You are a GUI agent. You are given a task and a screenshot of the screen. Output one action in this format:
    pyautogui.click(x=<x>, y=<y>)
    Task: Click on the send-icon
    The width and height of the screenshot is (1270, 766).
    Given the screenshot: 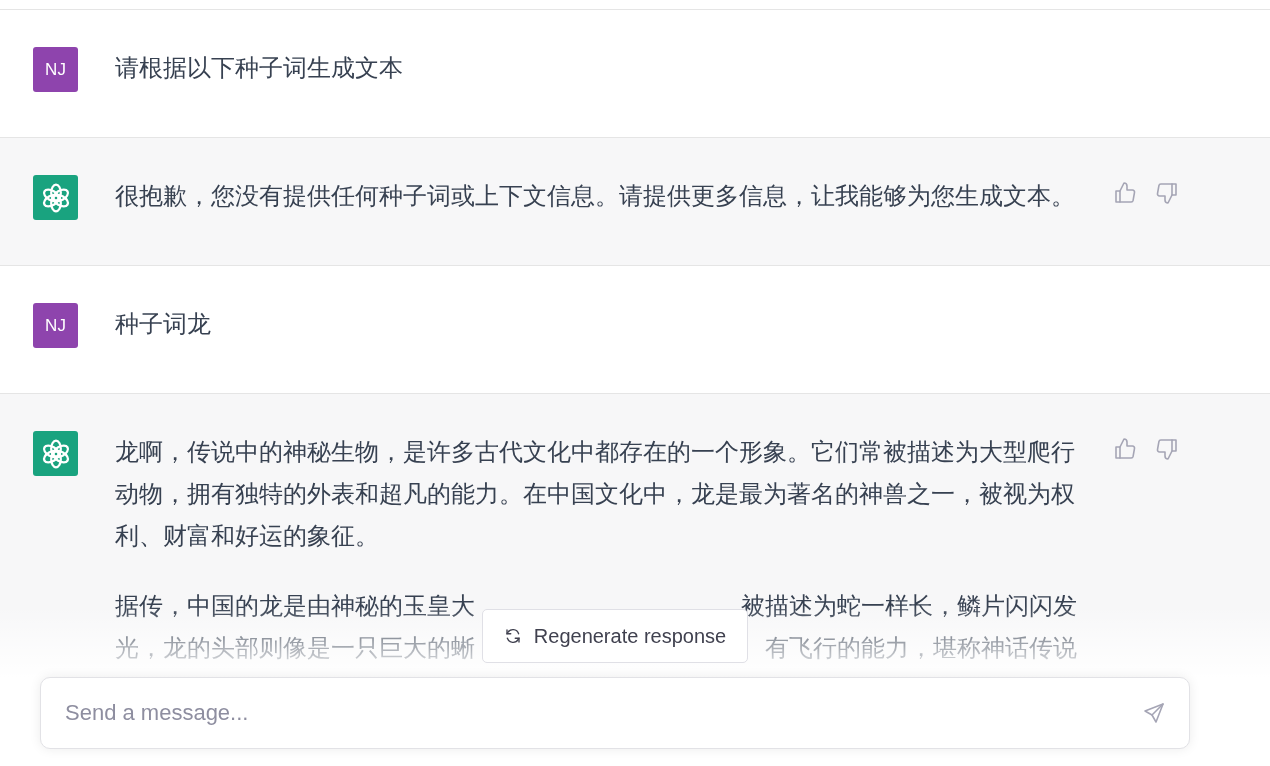 What is the action you would take?
    pyautogui.click(x=1154, y=713)
    